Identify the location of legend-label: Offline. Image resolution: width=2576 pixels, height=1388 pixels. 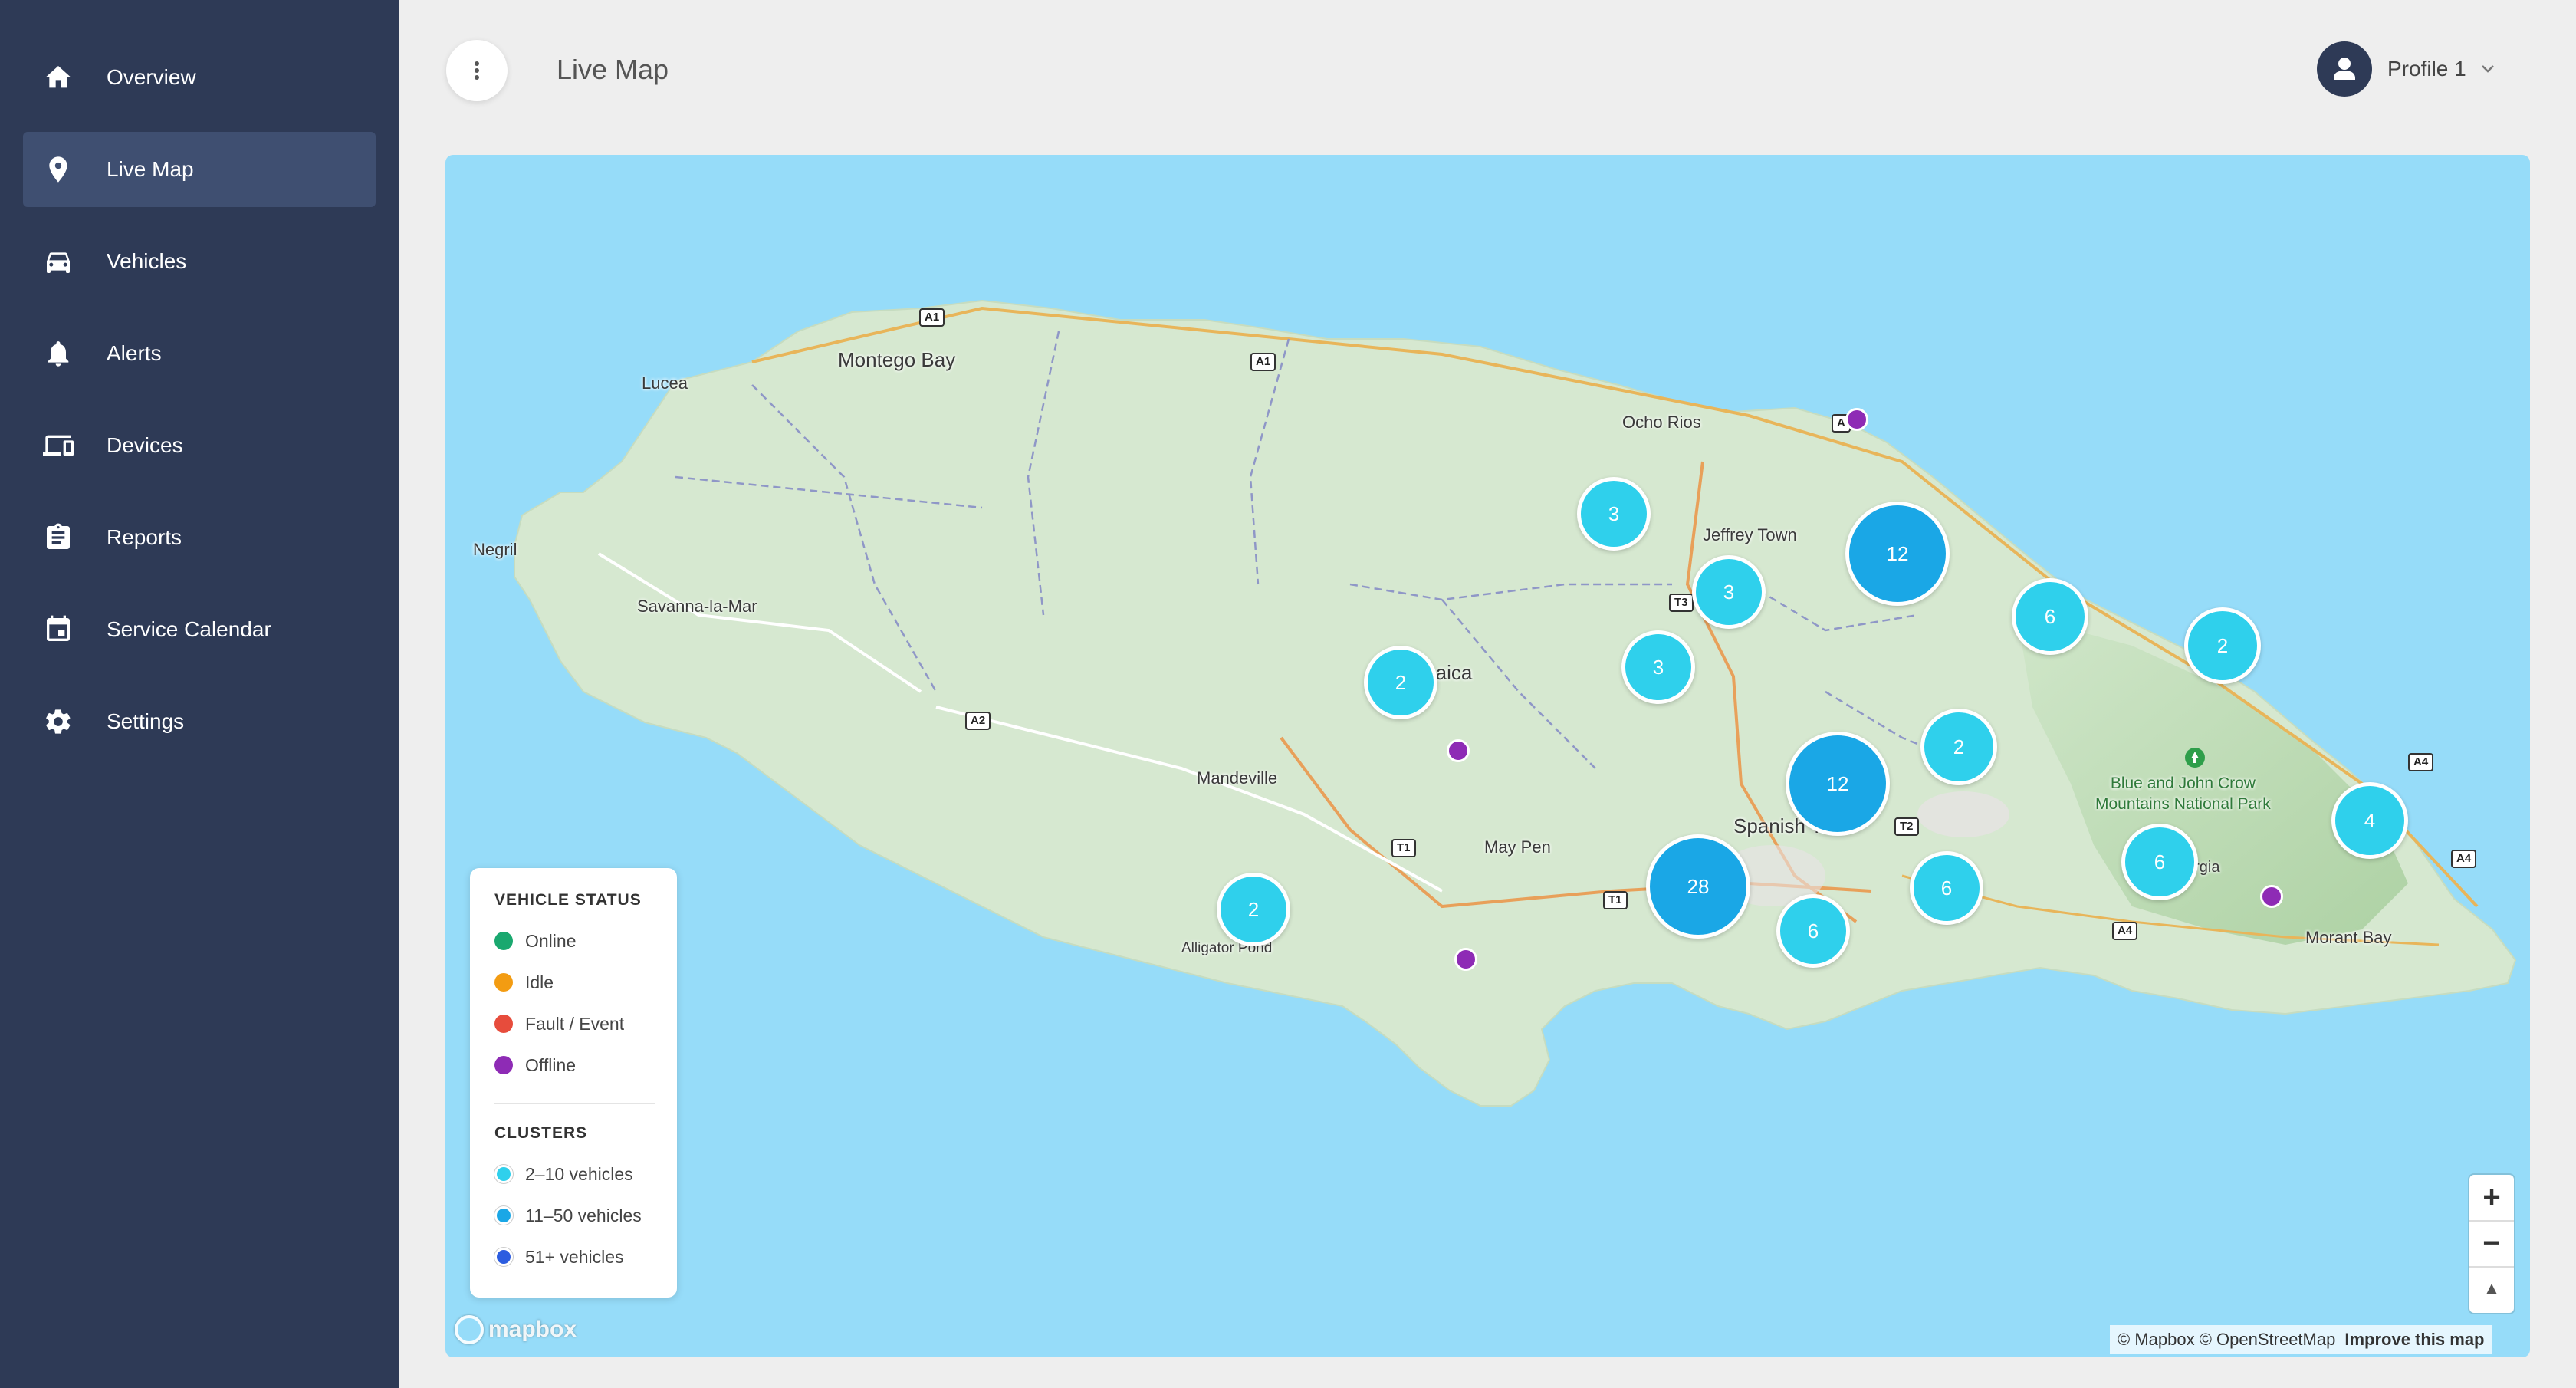
(551, 1064).